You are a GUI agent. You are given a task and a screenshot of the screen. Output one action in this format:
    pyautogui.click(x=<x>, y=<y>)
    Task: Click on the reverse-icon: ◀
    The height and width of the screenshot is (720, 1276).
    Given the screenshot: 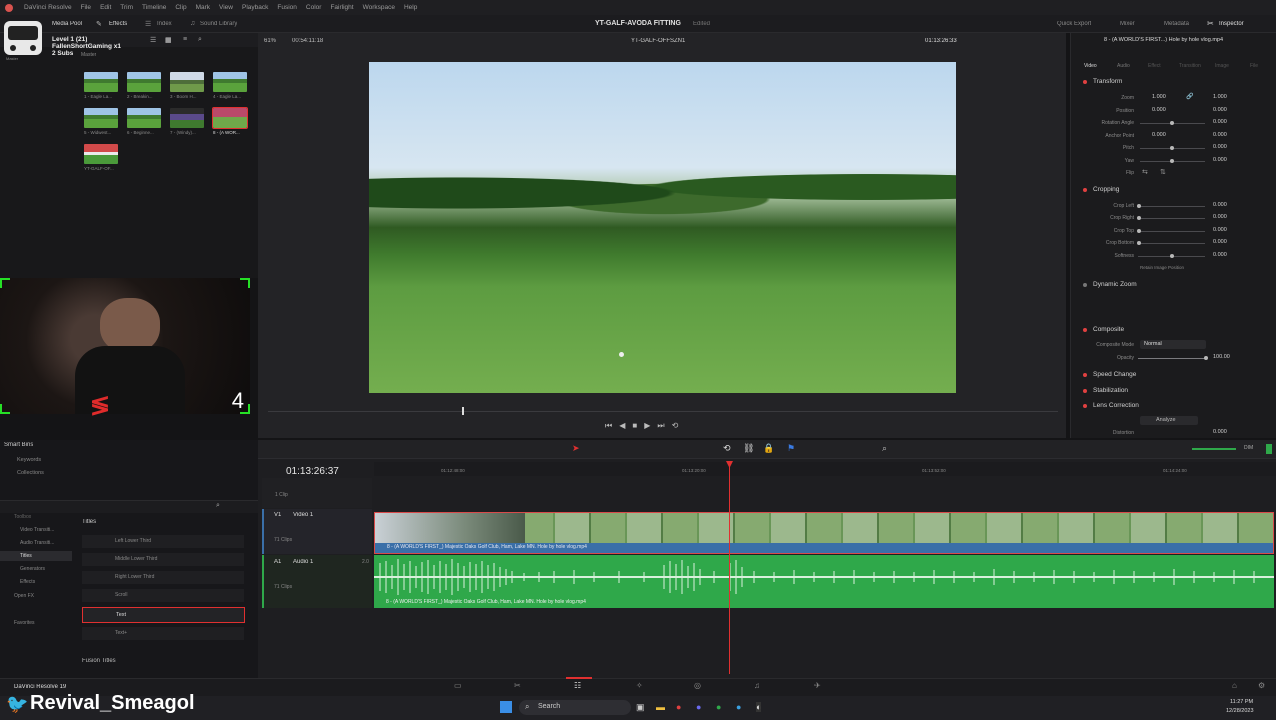 What is the action you would take?
    pyautogui.click(x=625, y=425)
    